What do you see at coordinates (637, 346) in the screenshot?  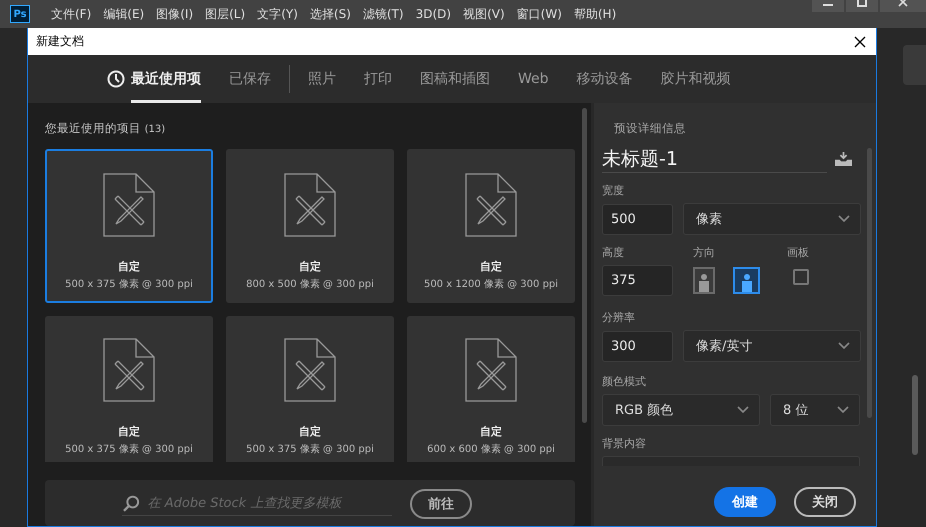 I see `resolution-field: 300` at bounding box center [637, 346].